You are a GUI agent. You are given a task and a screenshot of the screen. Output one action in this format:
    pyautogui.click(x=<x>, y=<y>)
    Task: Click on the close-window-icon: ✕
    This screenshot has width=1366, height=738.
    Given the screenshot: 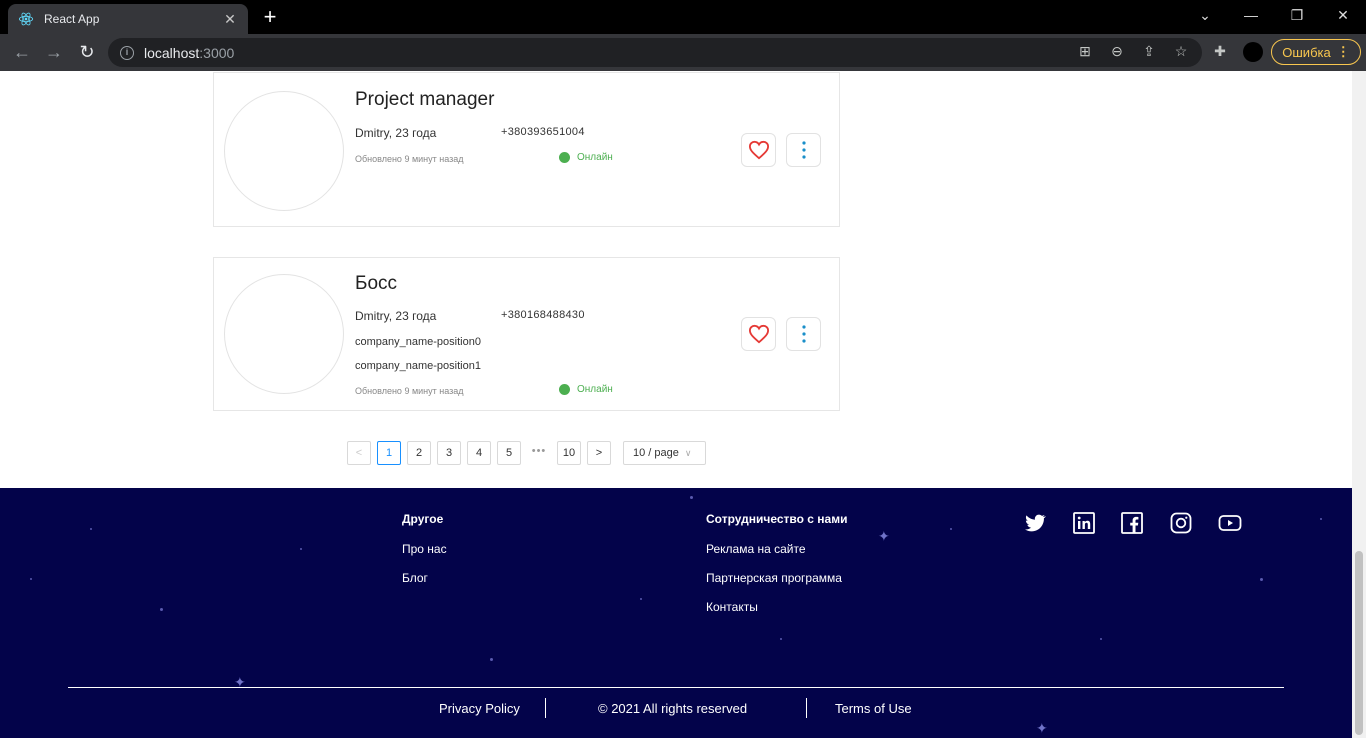 What is the action you would take?
    pyautogui.click(x=1343, y=17)
    